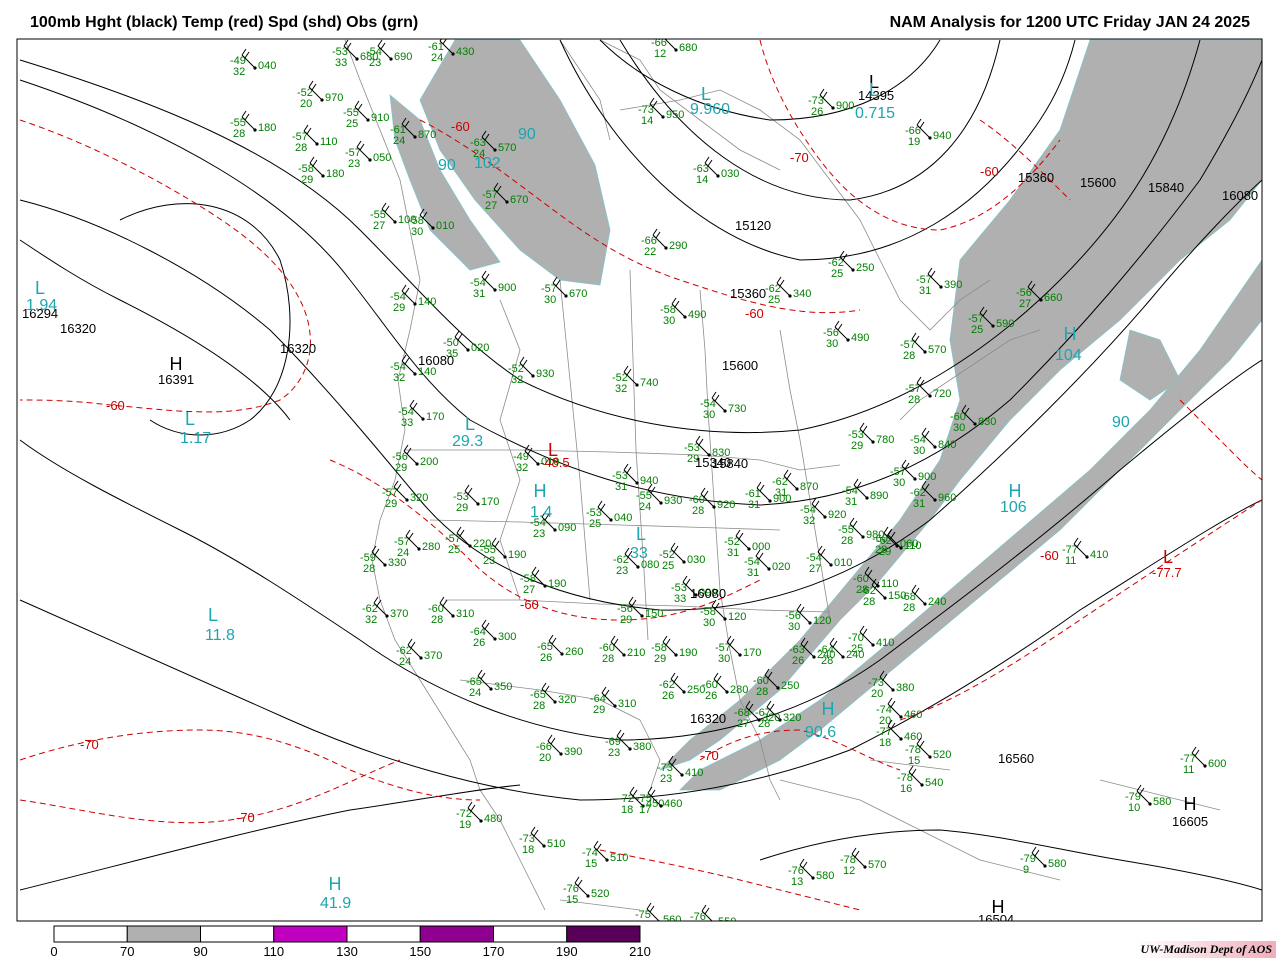 The height and width of the screenshot is (960, 1280). What do you see at coordinates (1166, 187) in the screenshot?
I see `height-label: 15840` at bounding box center [1166, 187].